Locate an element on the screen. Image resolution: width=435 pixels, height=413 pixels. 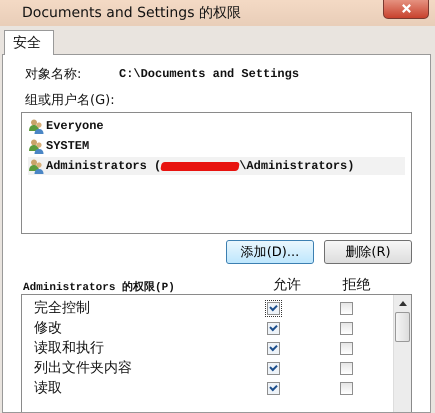
user-item: Everyone is located at coordinates (216, 126).